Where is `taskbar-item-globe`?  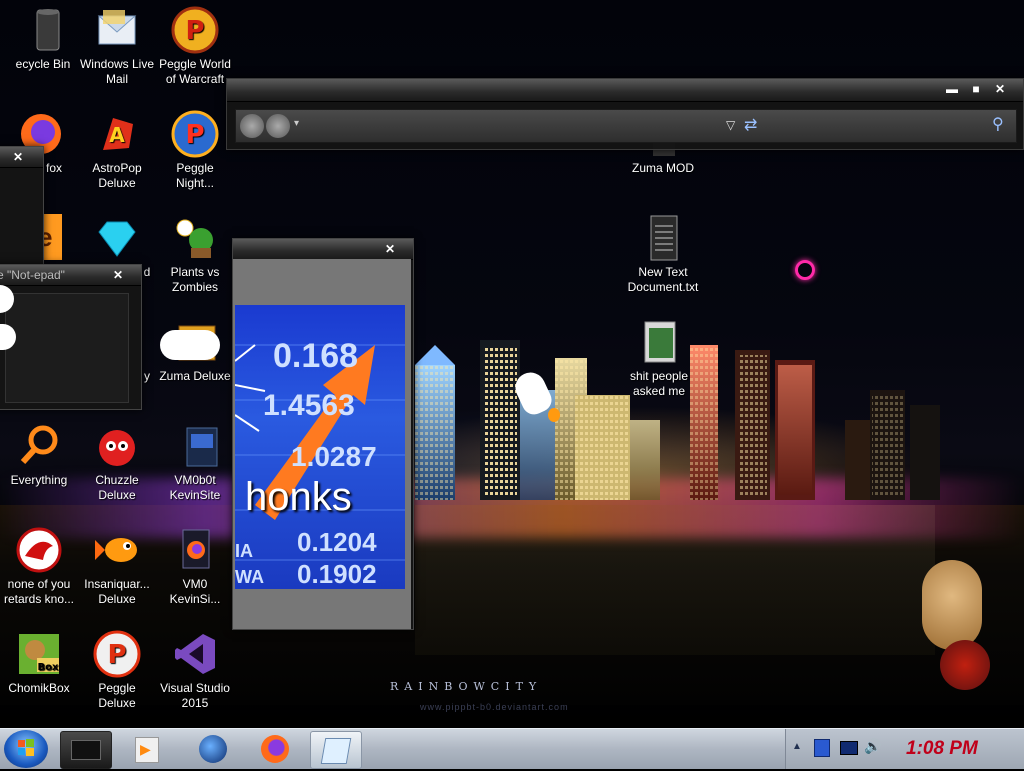 taskbar-item-globe is located at coordinates (213, 749).